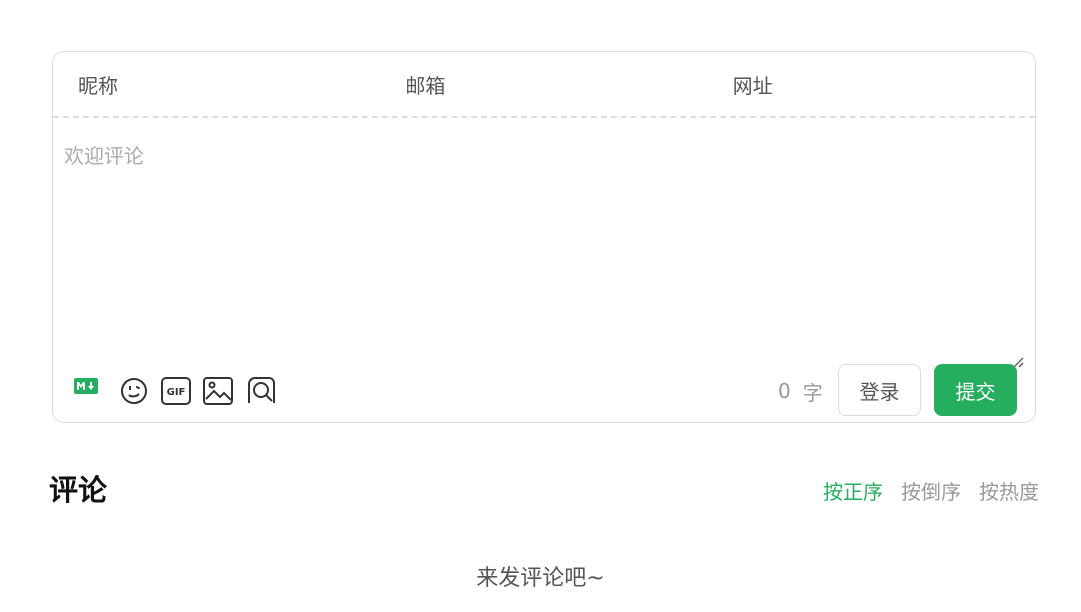  What do you see at coordinates (218, 391) in the screenshot?
I see `image-icon` at bounding box center [218, 391].